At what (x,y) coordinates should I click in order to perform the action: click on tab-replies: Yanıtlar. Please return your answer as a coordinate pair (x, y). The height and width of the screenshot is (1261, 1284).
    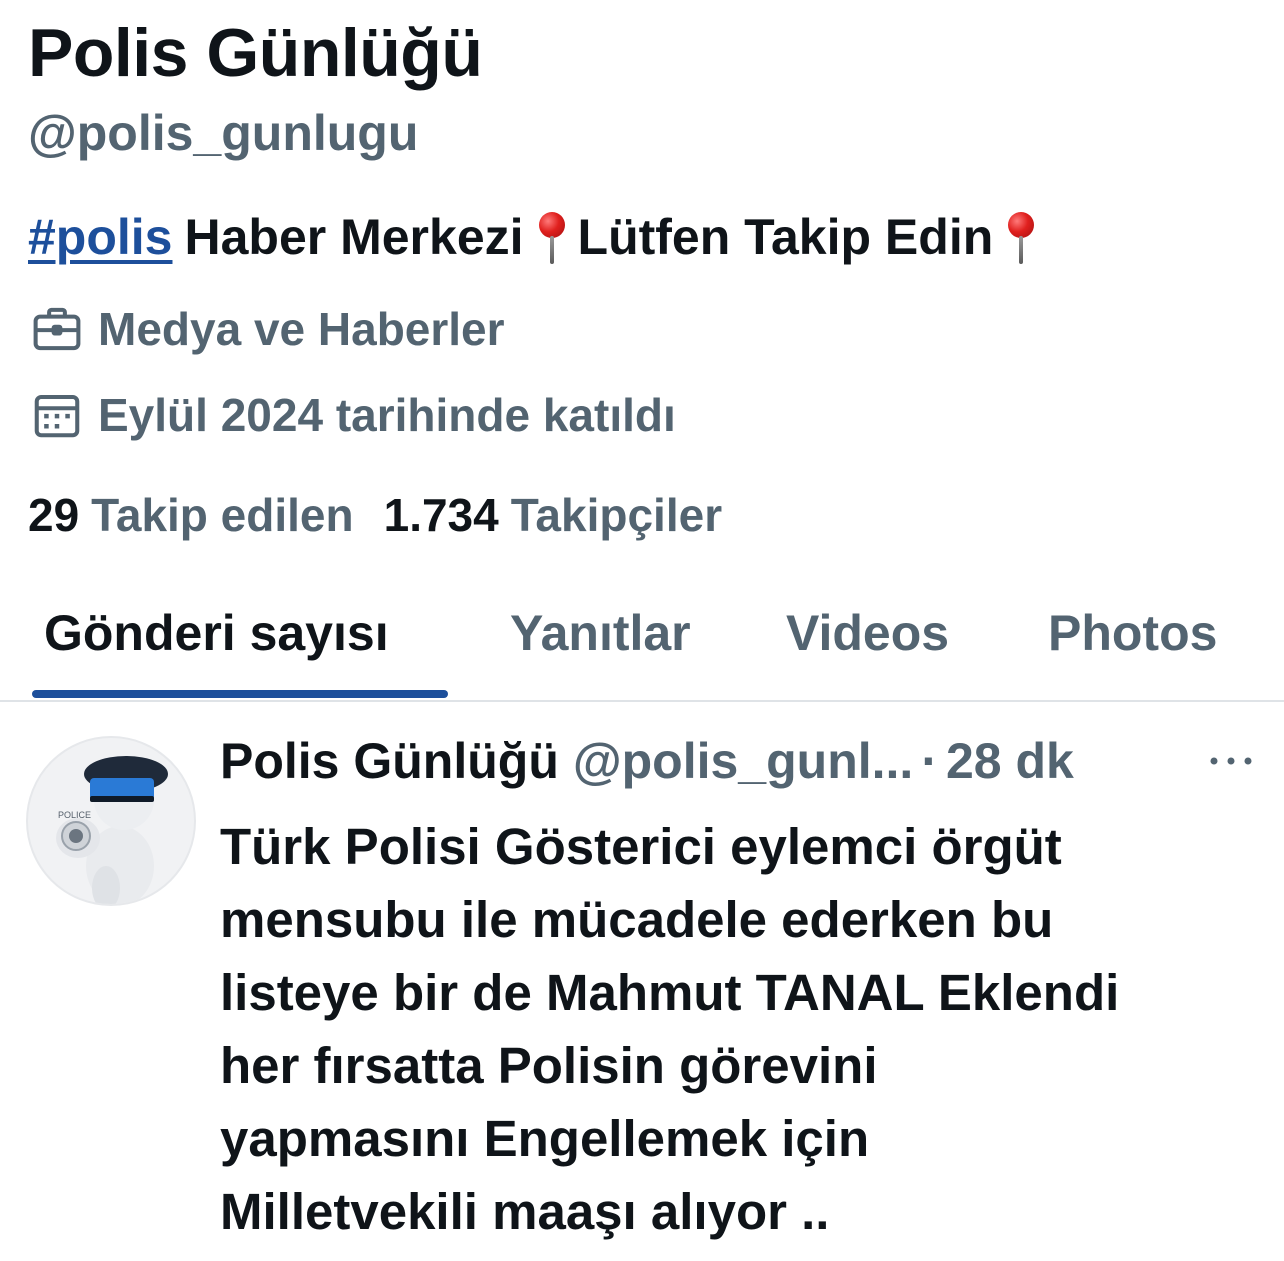
    Looking at the image, I should click on (600, 633).